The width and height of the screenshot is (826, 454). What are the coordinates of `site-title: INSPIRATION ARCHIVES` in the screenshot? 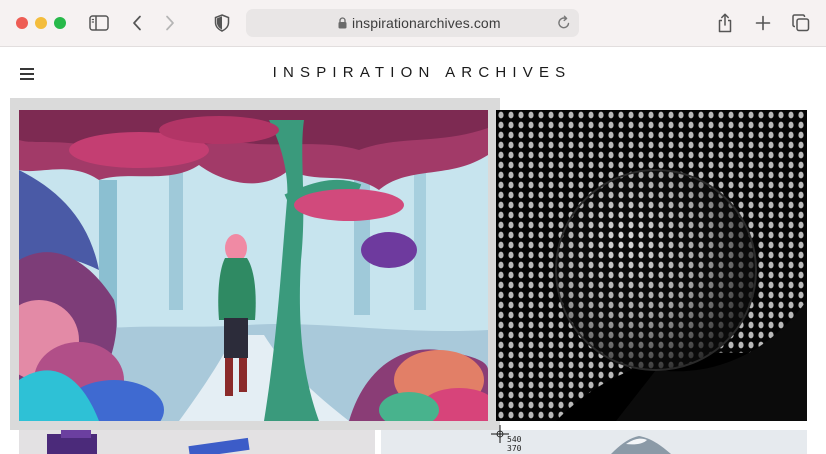 It's located at (413, 72).